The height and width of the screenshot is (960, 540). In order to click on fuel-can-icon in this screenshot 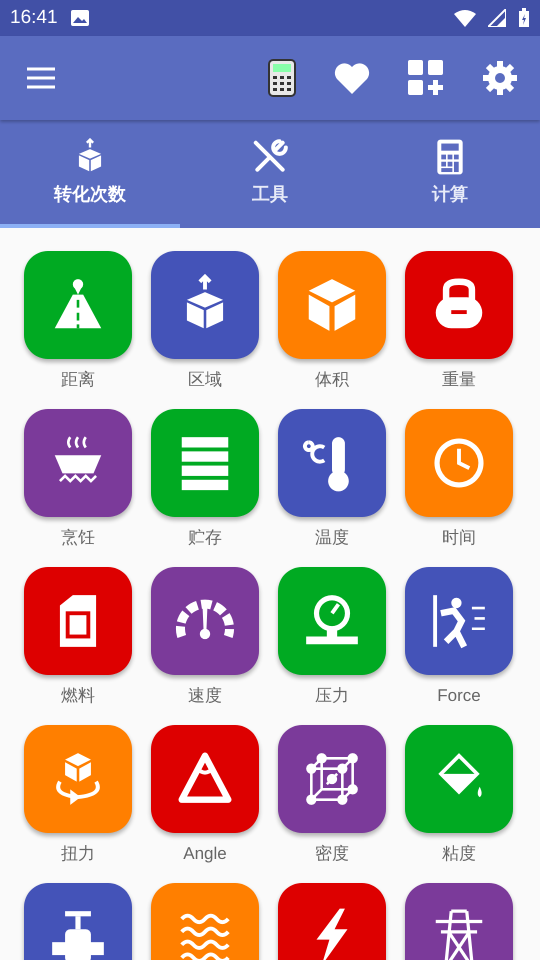, I will do `click(78, 621)`.